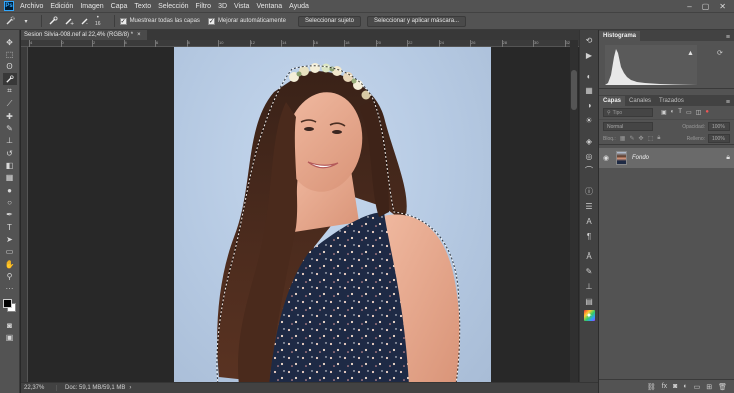  What do you see at coordinates (69, 21) in the screenshot?
I see `add-to-selection-icon: +` at bounding box center [69, 21].